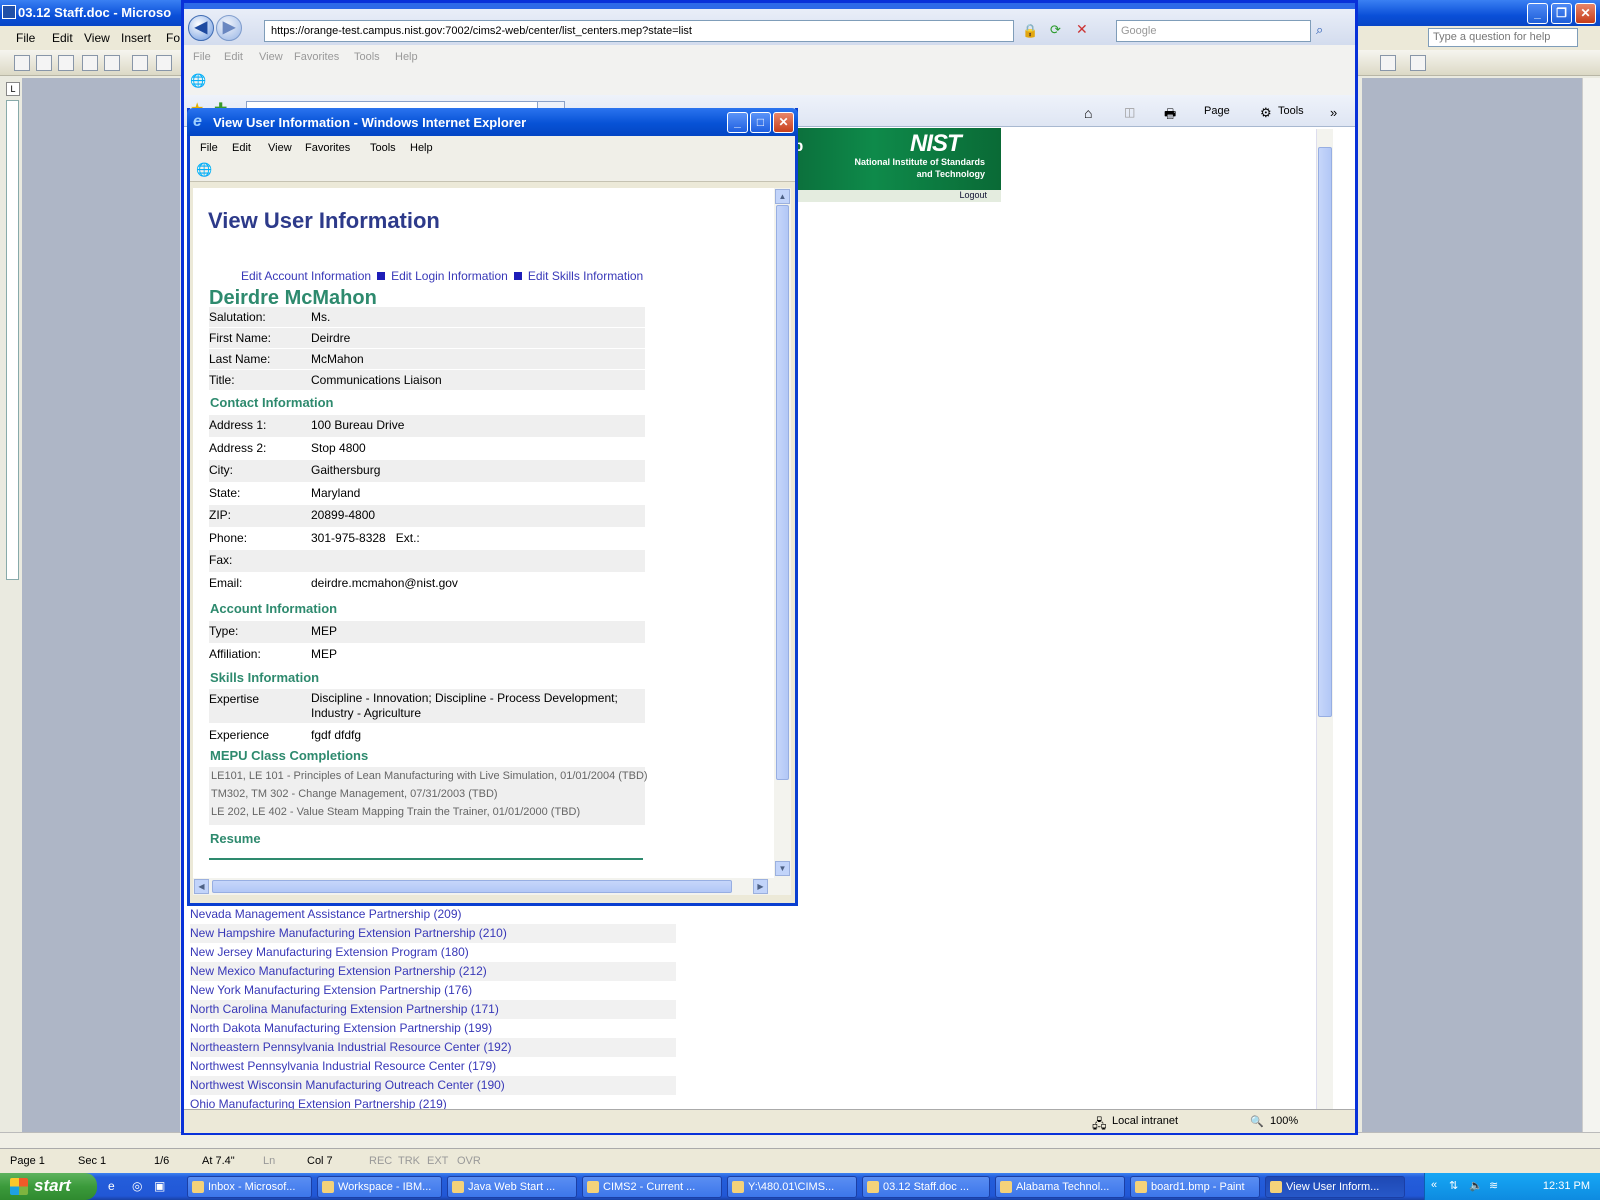  I want to click on word-help-box: Type a question for help, so click(1503, 37).